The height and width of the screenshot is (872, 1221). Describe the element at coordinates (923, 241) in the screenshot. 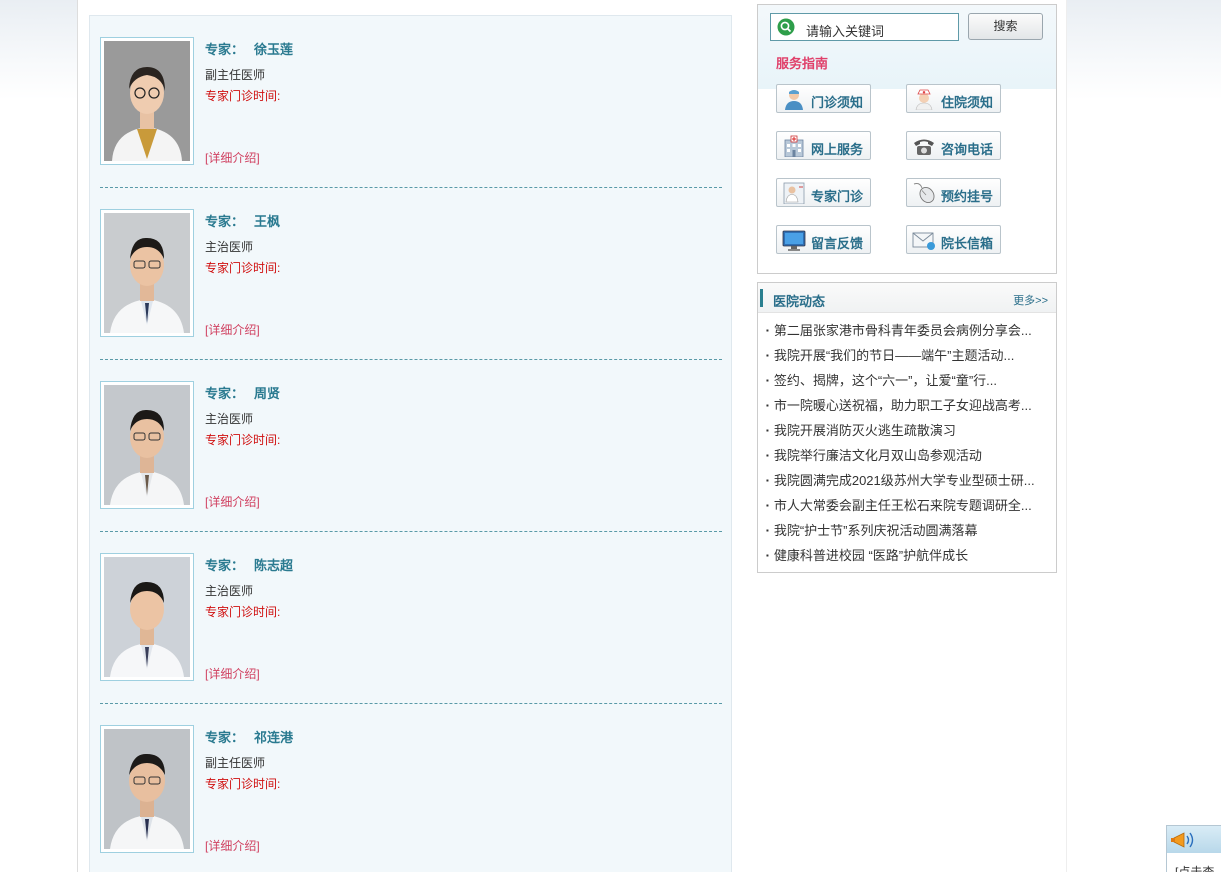

I see `envelope-icon` at that location.